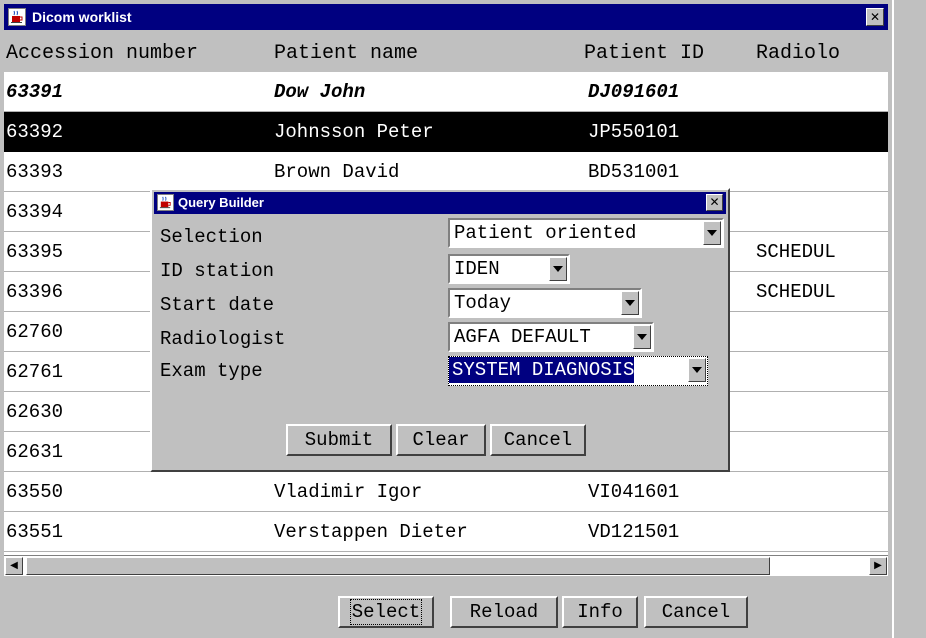  Describe the element at coordinates (337, 172) in the screenshot. I see `patient-name-cell: Brown David` at that location.